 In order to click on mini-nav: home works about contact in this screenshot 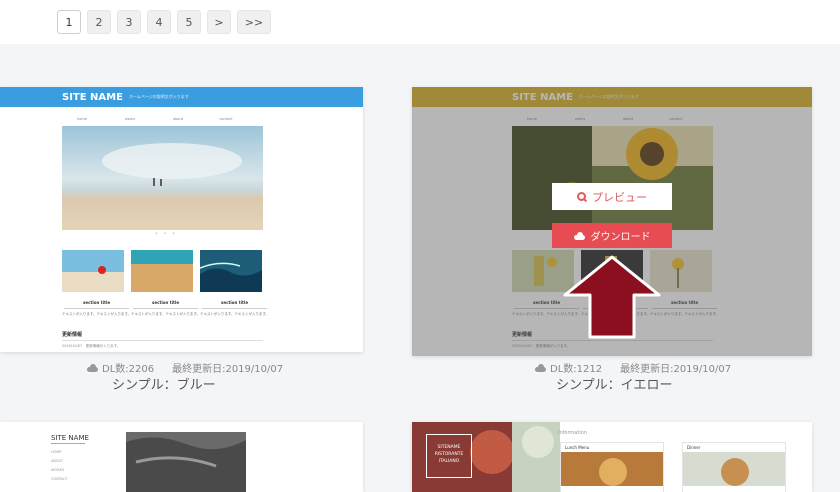, I will do `click(154, 119)`.